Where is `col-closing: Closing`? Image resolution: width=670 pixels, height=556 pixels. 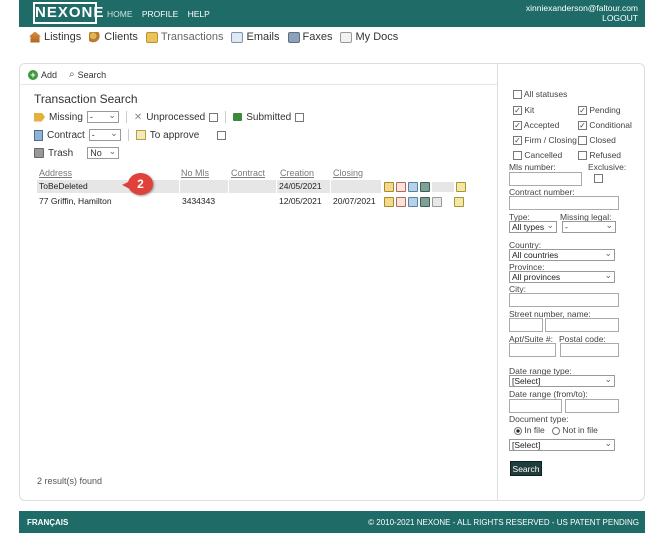
col-closing: Closing is located at coordinates (348, 173).